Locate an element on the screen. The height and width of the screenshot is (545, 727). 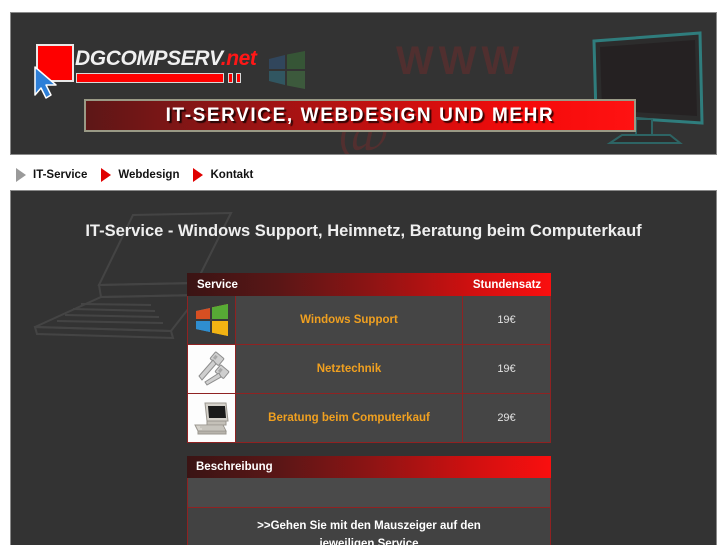
logo-red-bar-long is located at coordinates (150, 78).